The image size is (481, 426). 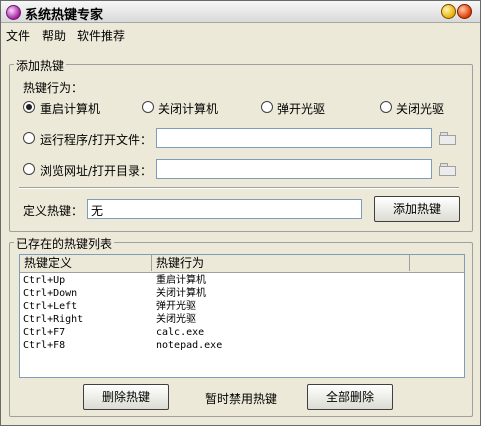 I want to click on add-hotkey-group-label: 添加热键, so click(x=40, y=65).